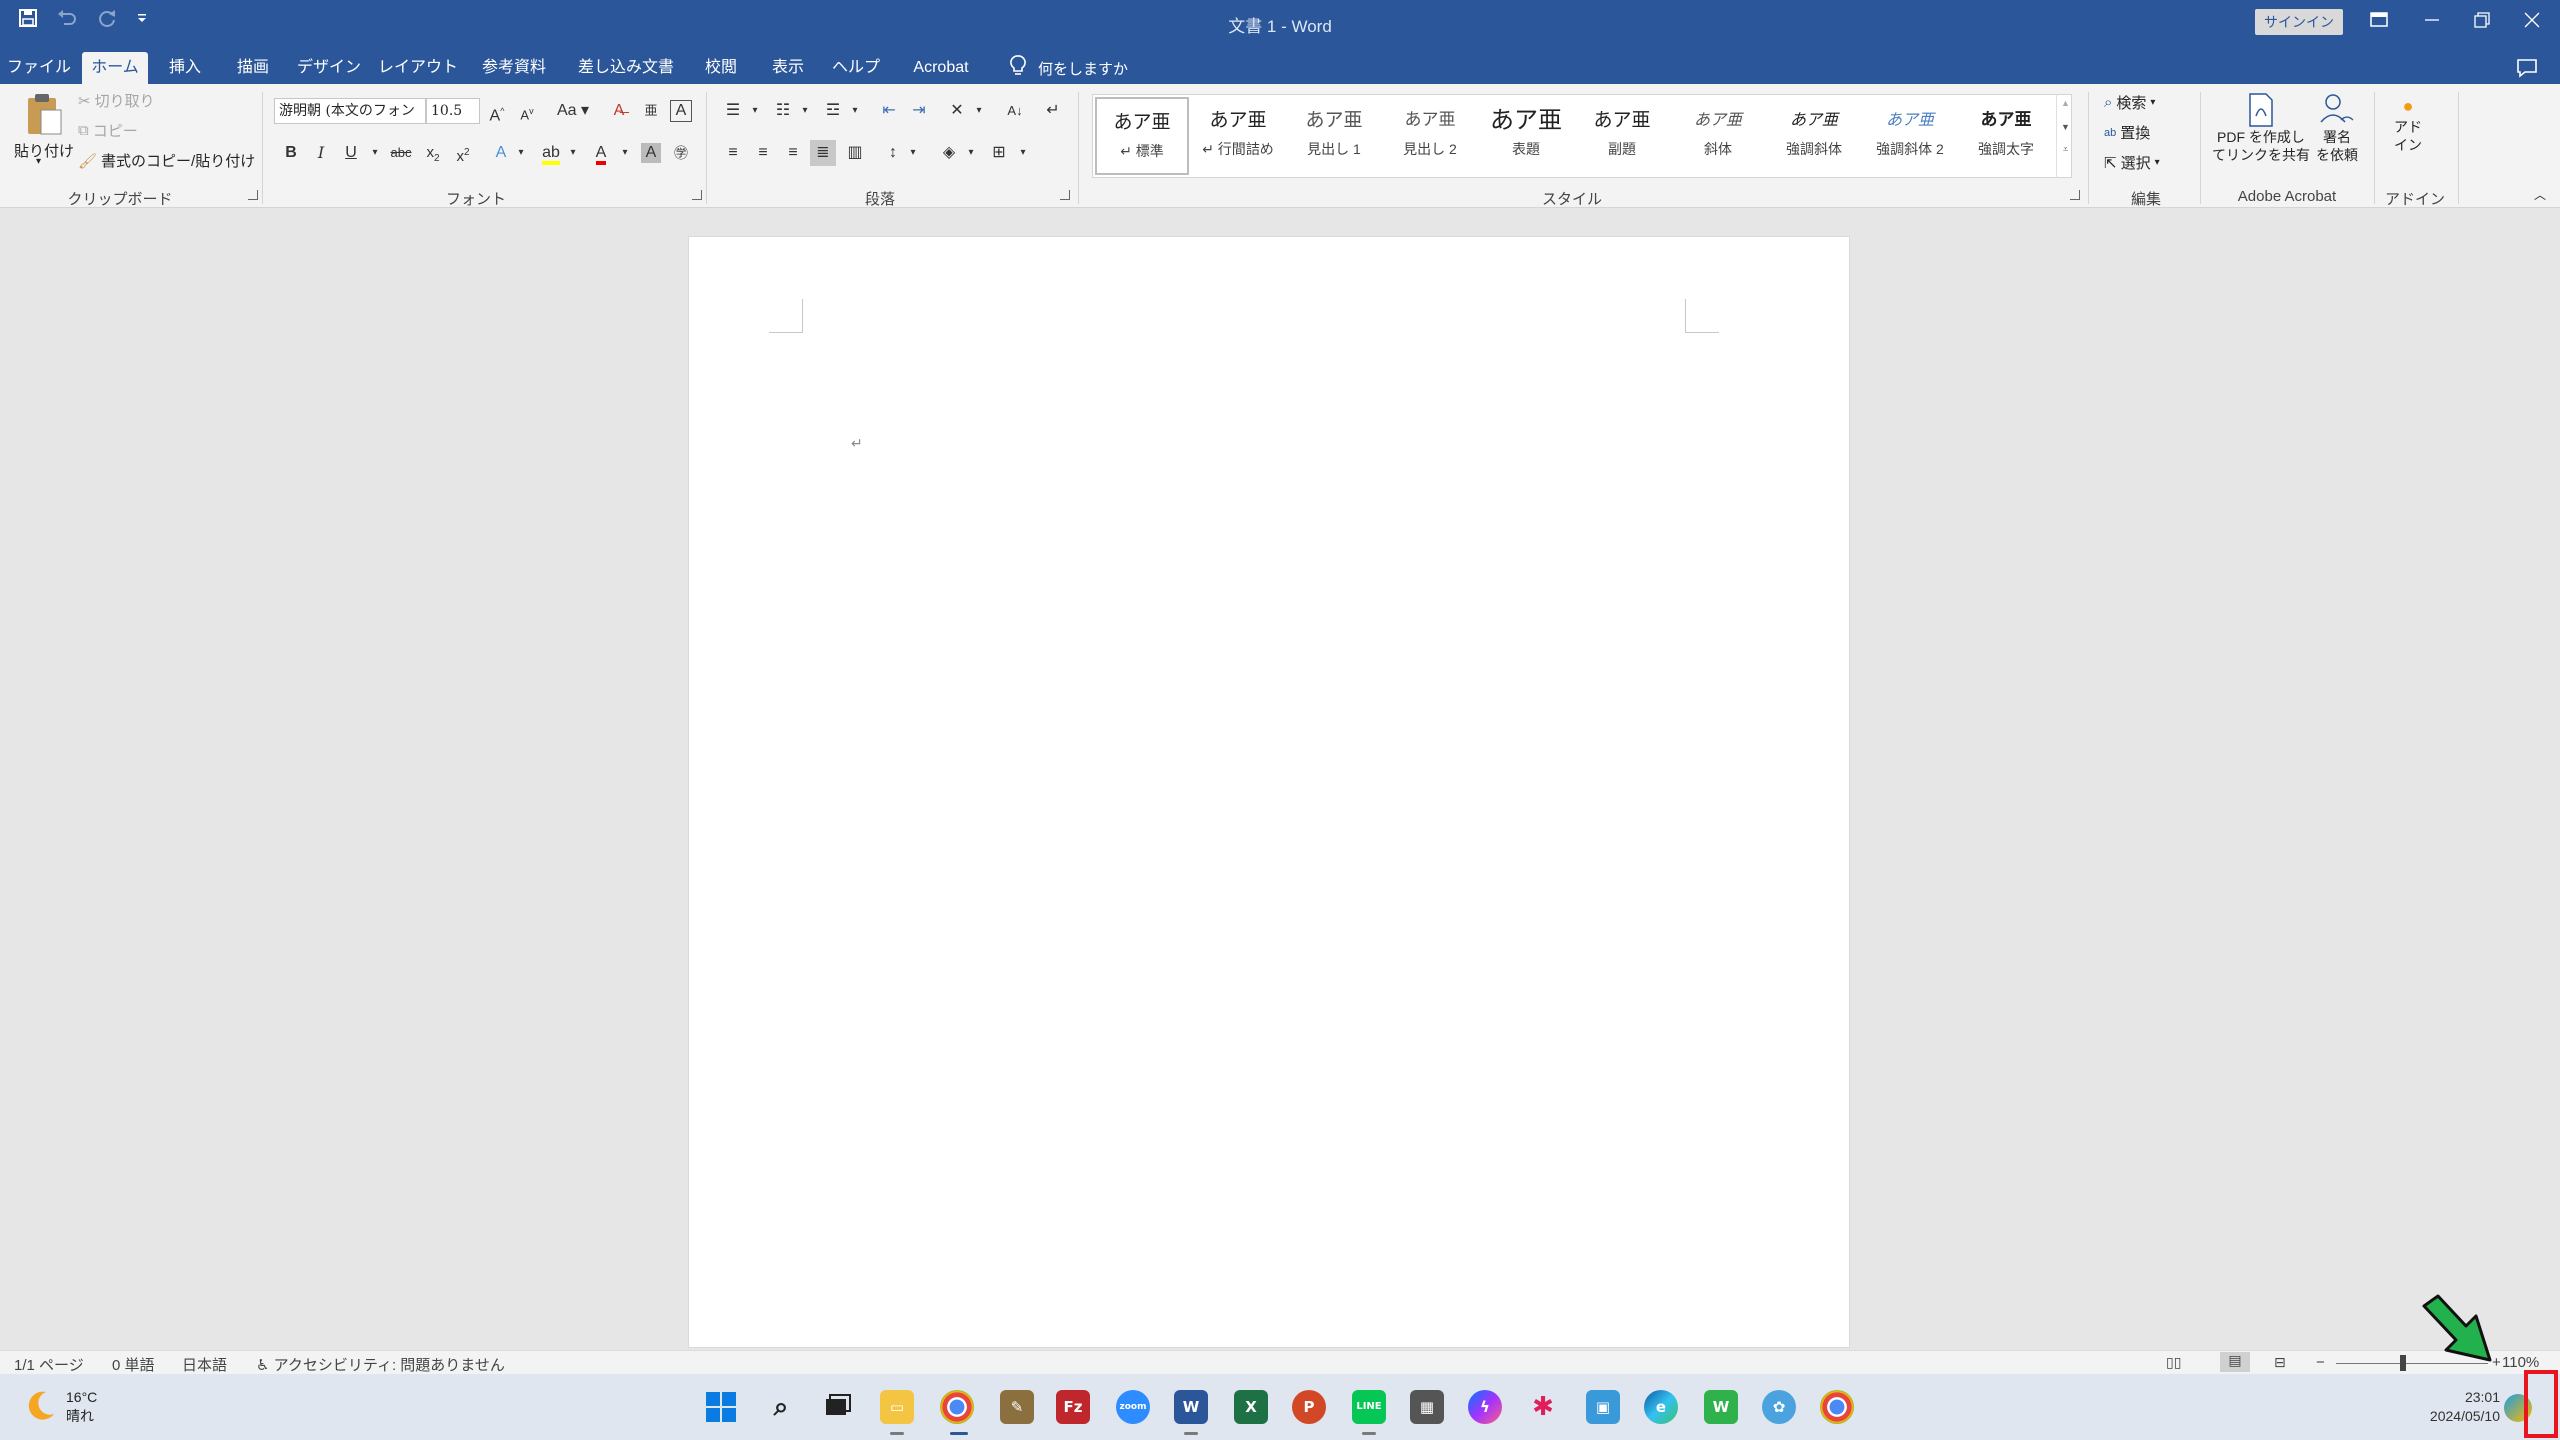  What do you see at coordinates (2065, 127) in the screenshot?
I see `chevron-down-icon: ▼` at bounding box center [2065, 127].